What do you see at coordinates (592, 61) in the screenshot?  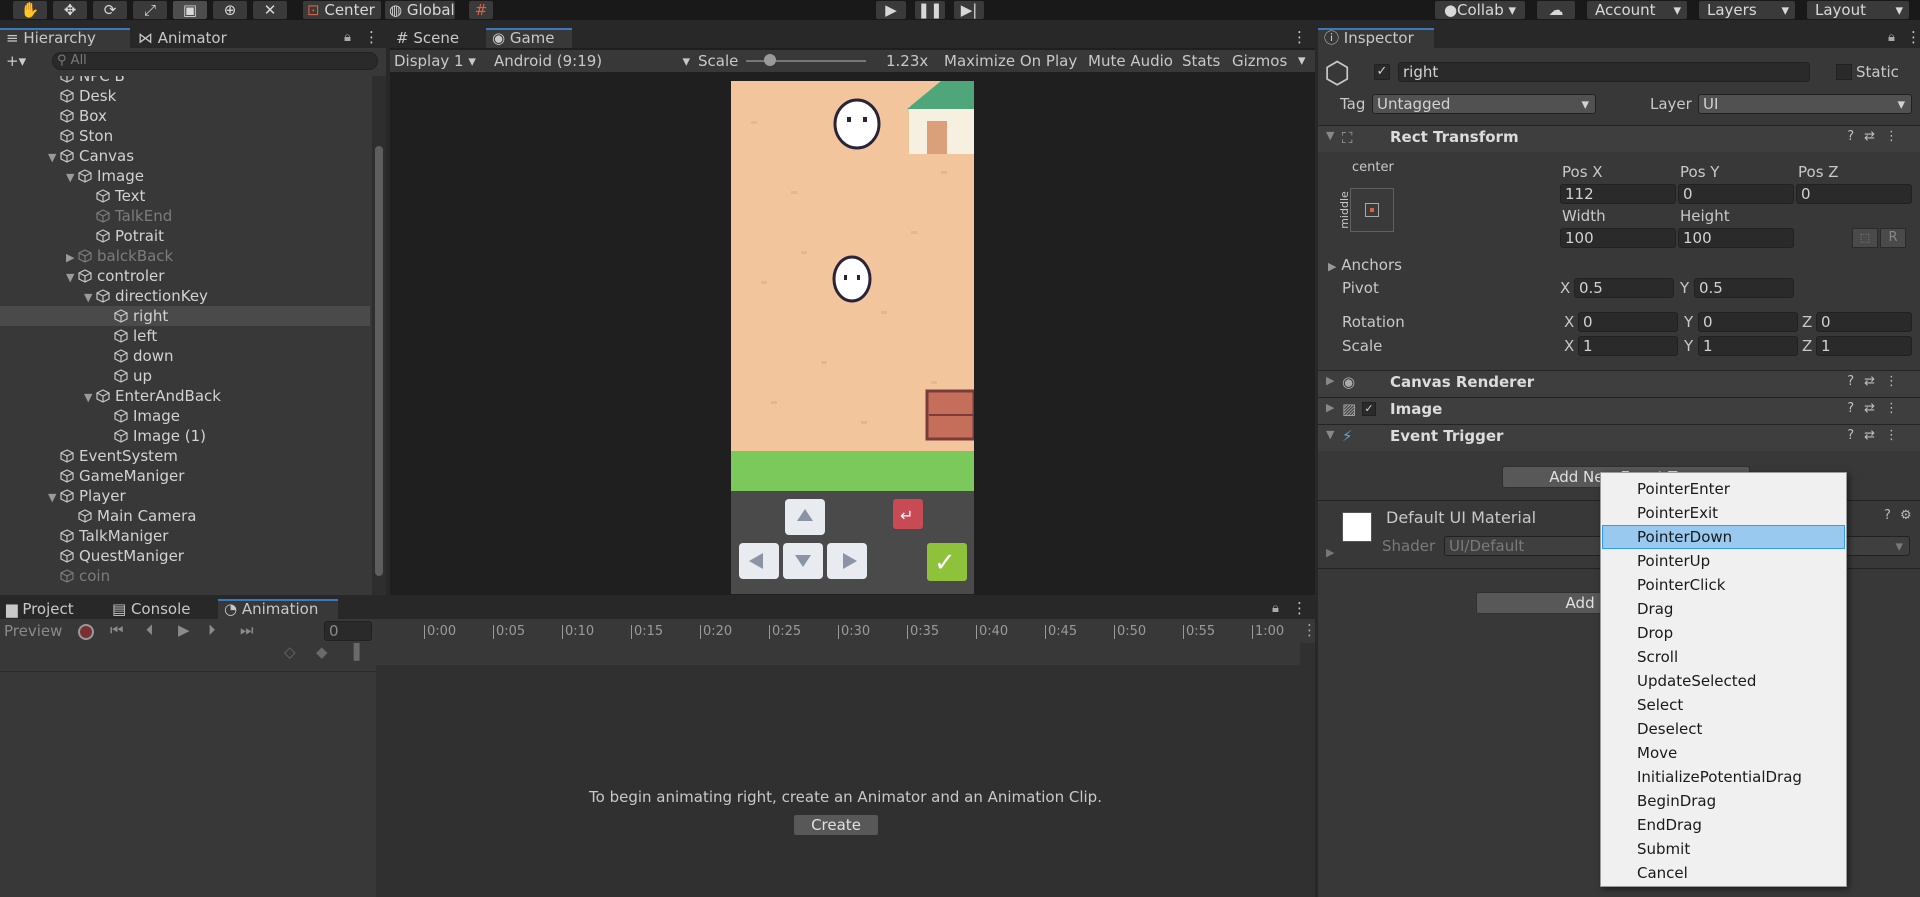 I see `aspect-dropdown: Android (9:19) ▾` at bounding box center [592, 61].